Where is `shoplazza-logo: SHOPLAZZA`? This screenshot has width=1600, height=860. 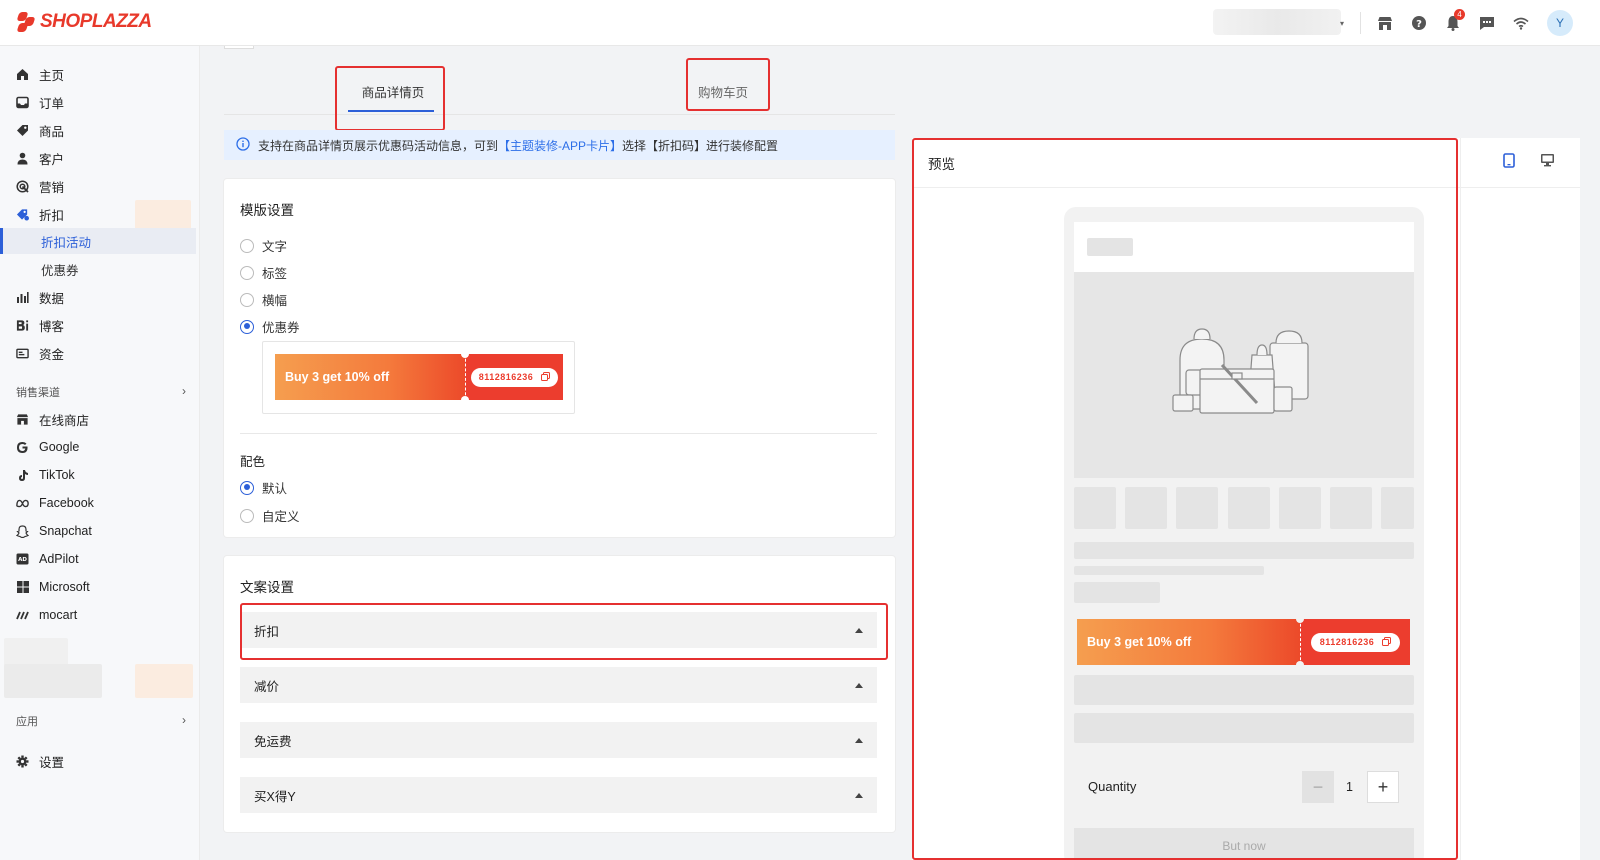 shoplazza-logo: SHOPLAZZA is located at coordinates (84, 22).